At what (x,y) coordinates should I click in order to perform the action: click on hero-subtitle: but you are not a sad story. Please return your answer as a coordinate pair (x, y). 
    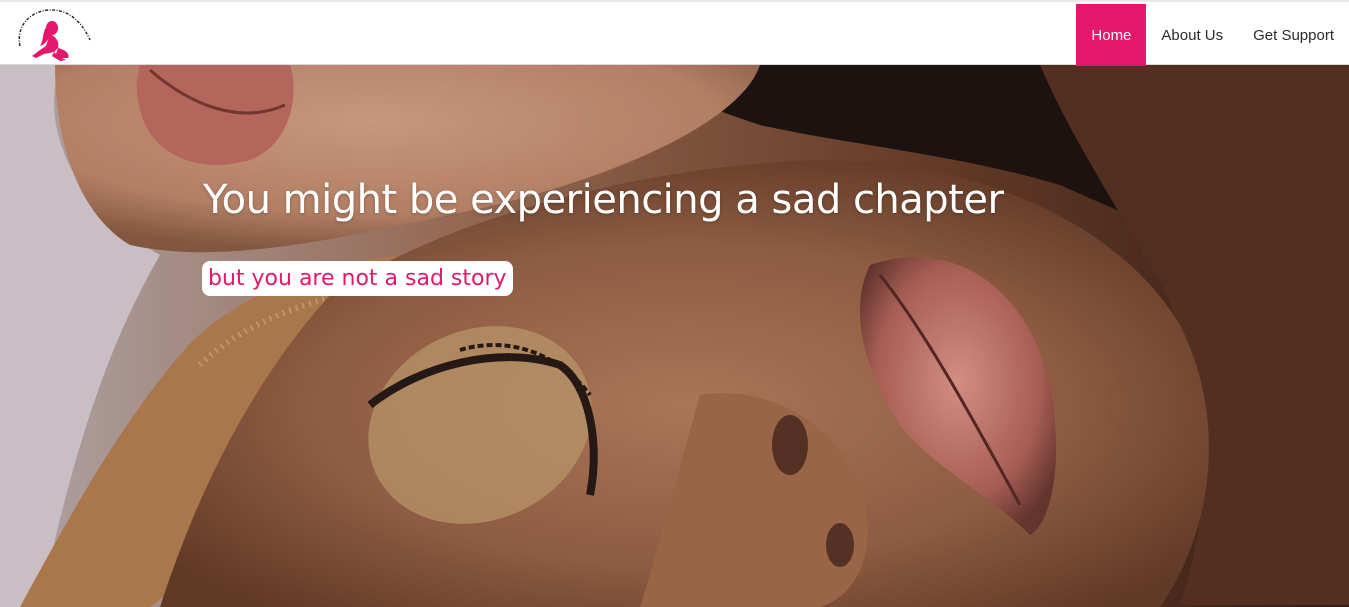
    Looking at the image, I should click on (357, 278).